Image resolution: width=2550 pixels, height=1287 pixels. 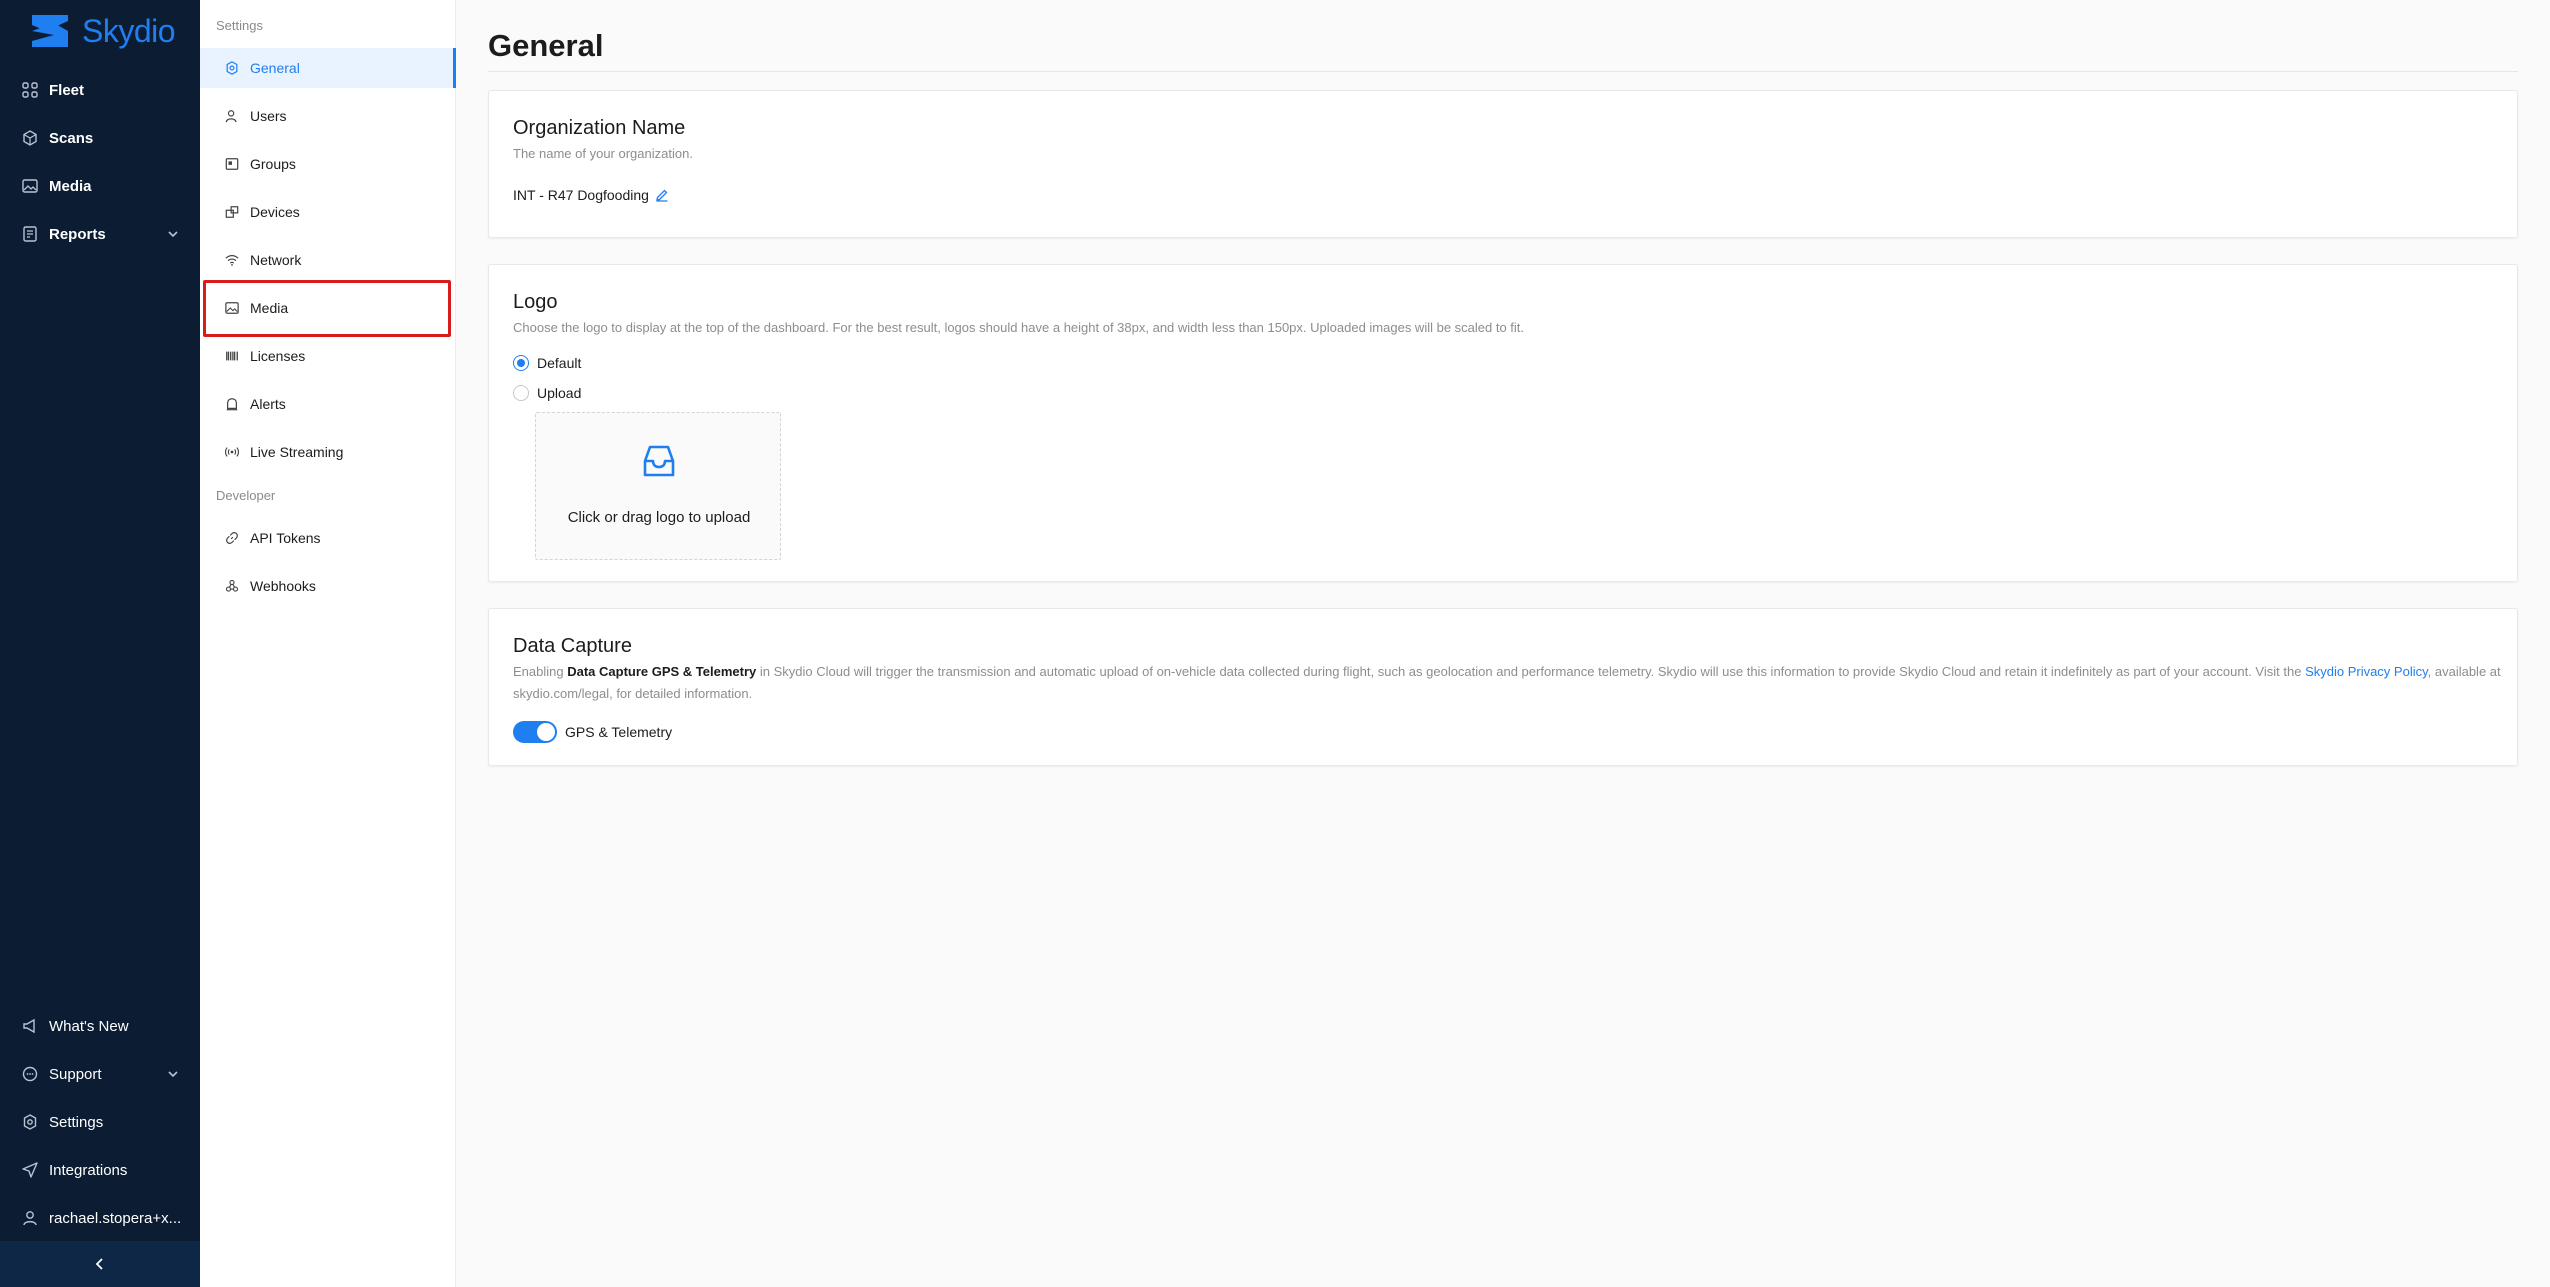 What do you see at coordinates (2366, 671) in the screenshot?
I see `privacy-policy-link: Skydio Privacy Policy` at bounding box center [2366, 671].